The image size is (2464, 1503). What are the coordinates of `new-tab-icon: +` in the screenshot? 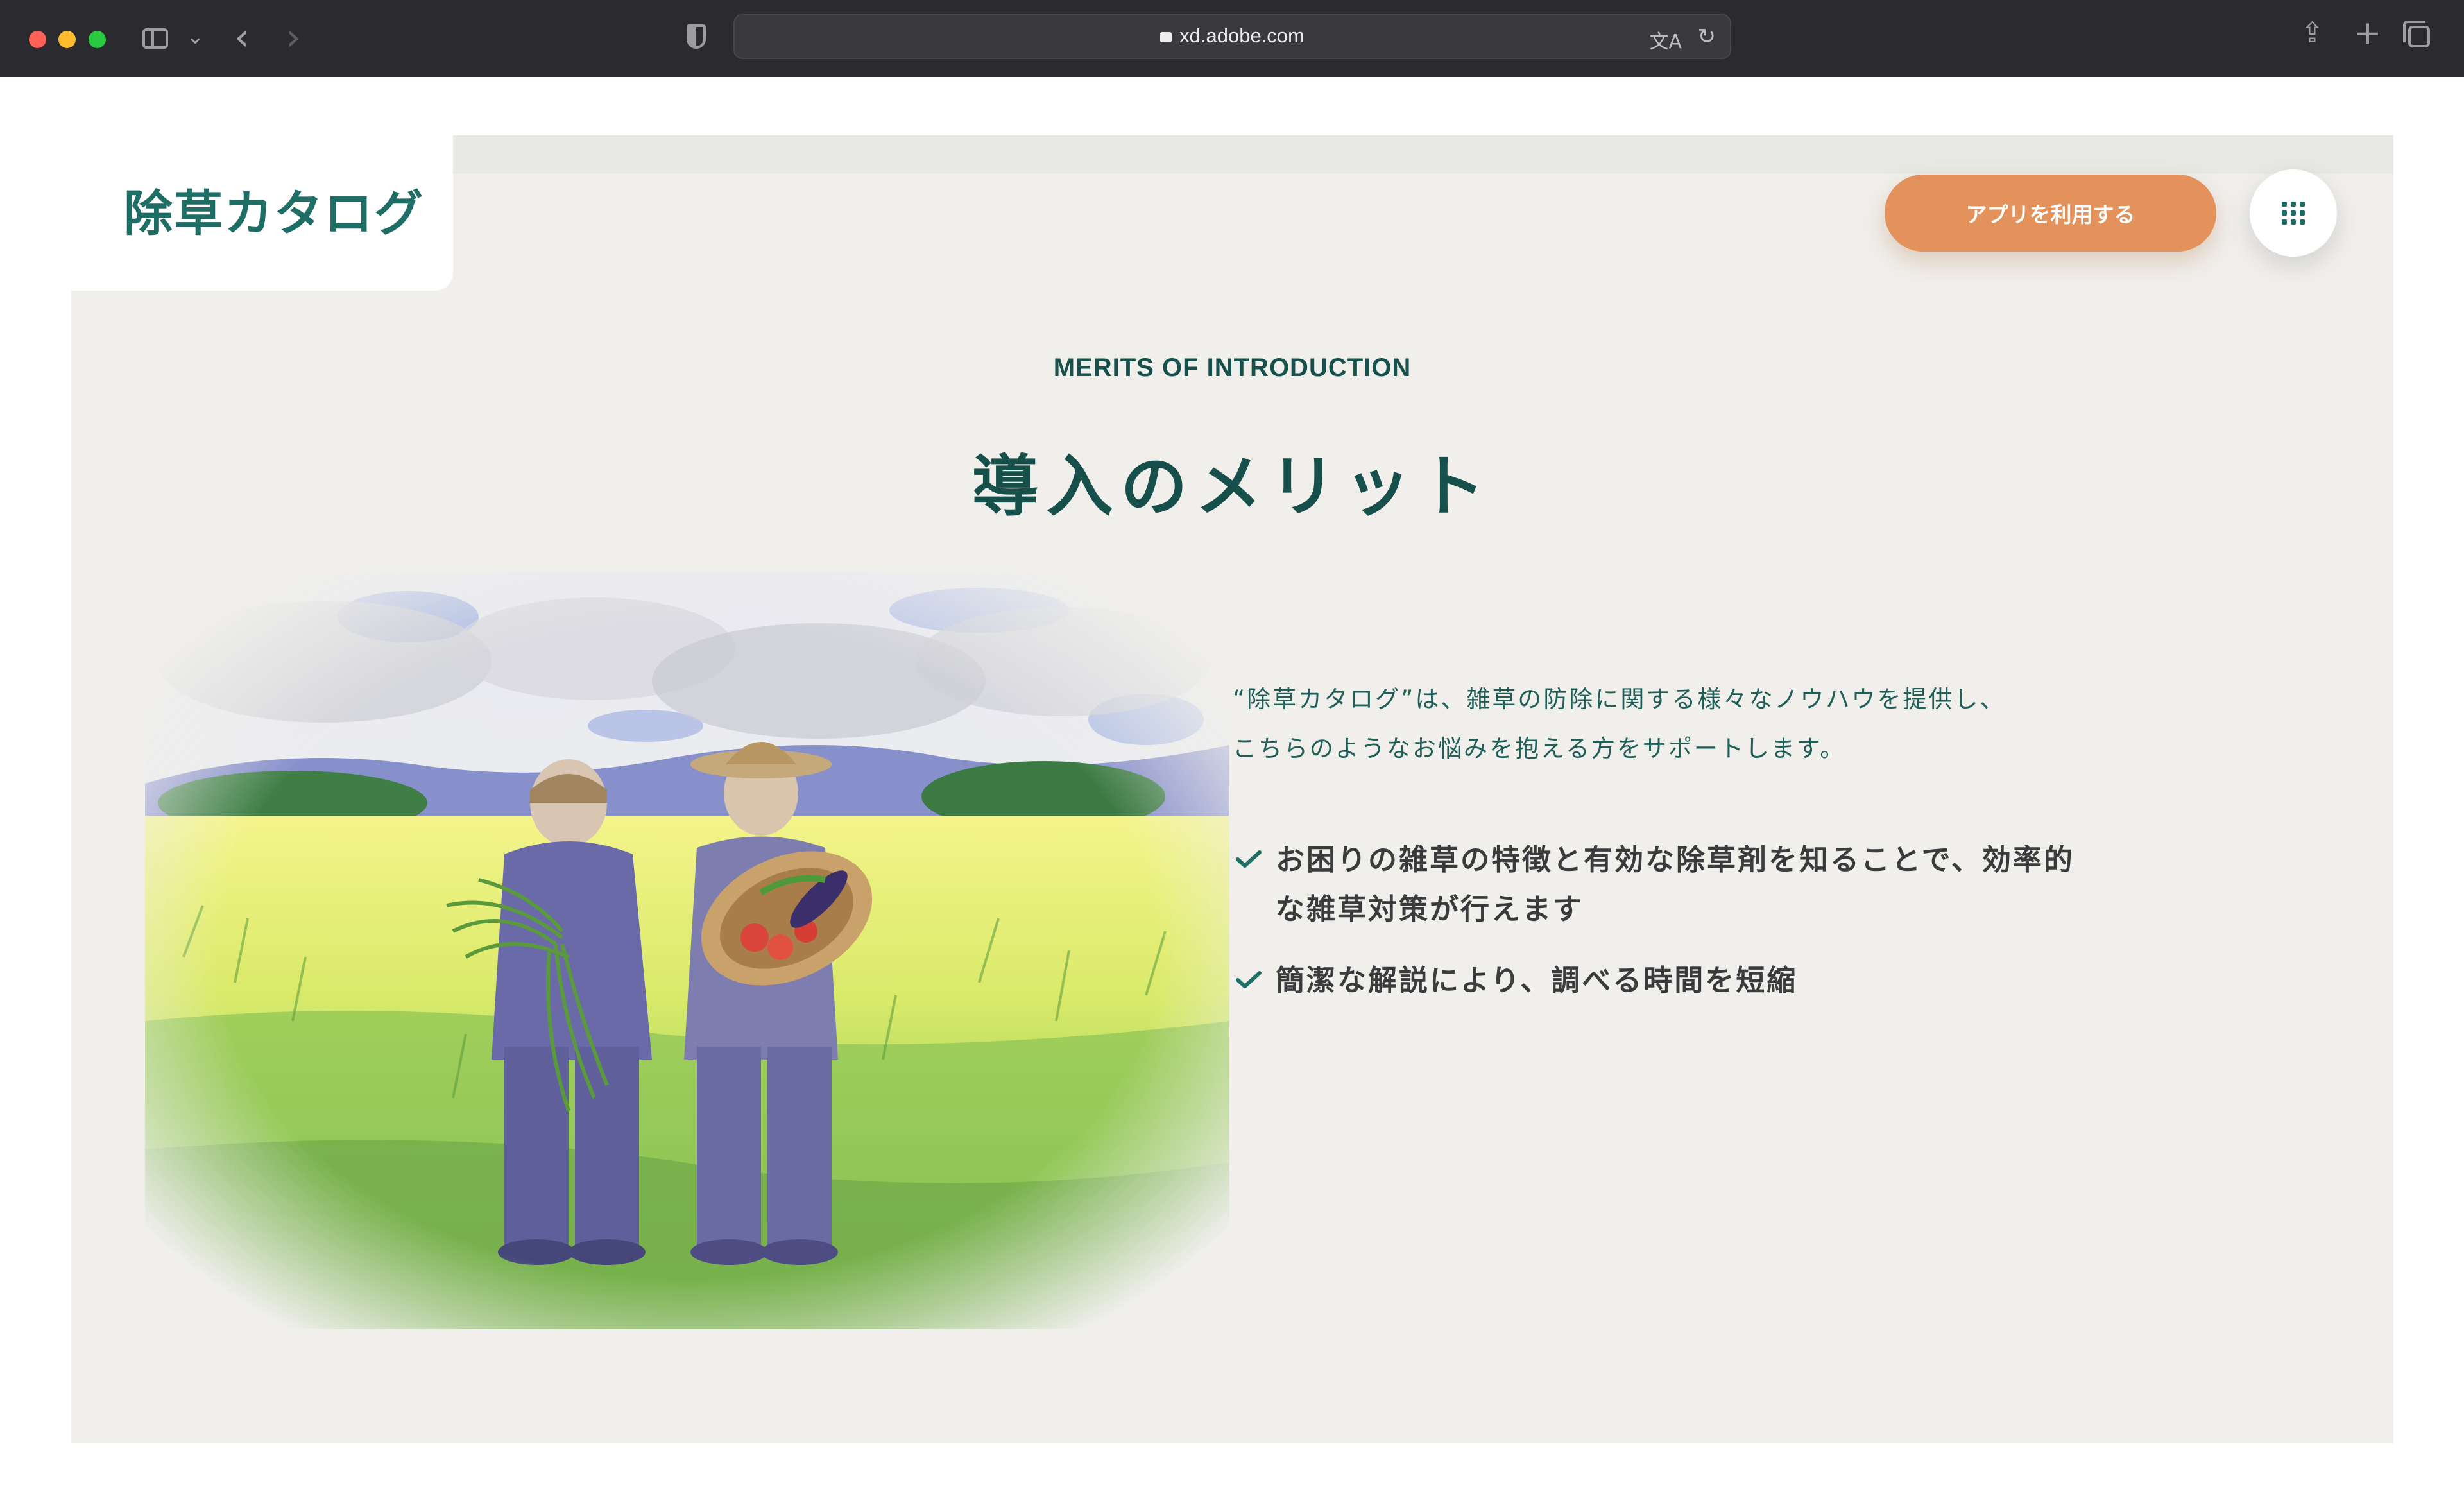 It's located at (2368, 33).